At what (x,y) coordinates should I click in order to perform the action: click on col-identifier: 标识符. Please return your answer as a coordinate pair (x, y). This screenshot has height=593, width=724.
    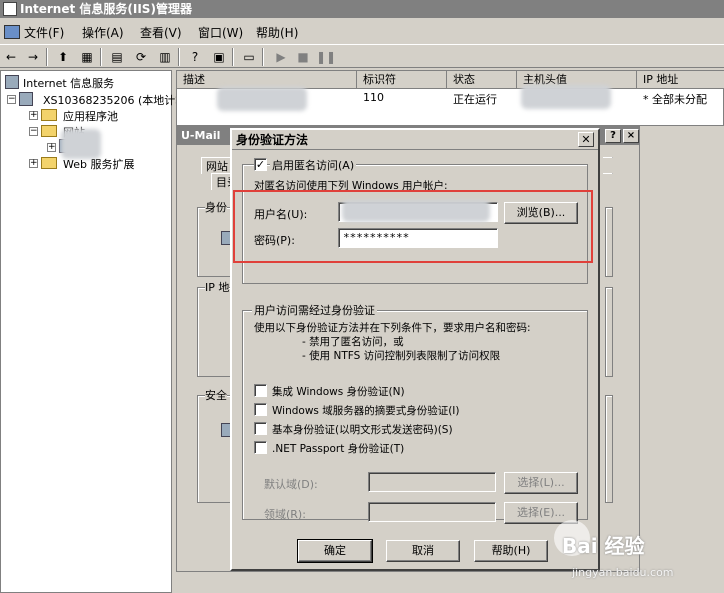
    Looking at the image, I should click on (402, 80).